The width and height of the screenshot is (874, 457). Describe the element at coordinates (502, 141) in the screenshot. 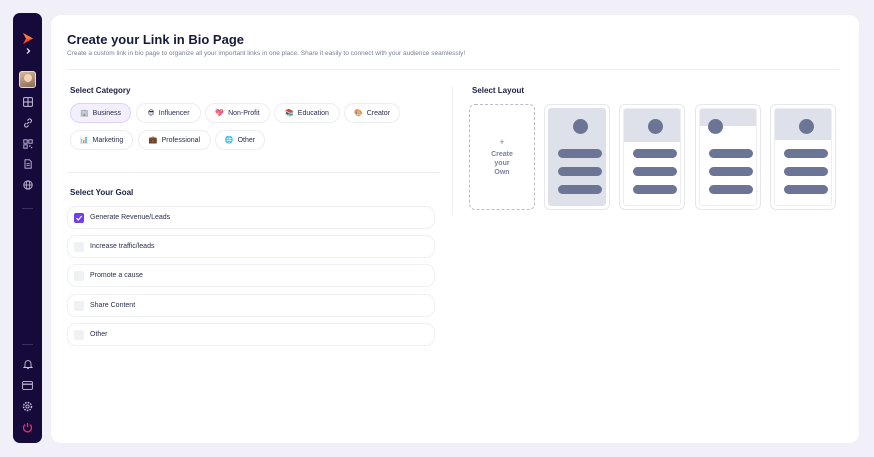

I see `plus-icon: +` at that location.